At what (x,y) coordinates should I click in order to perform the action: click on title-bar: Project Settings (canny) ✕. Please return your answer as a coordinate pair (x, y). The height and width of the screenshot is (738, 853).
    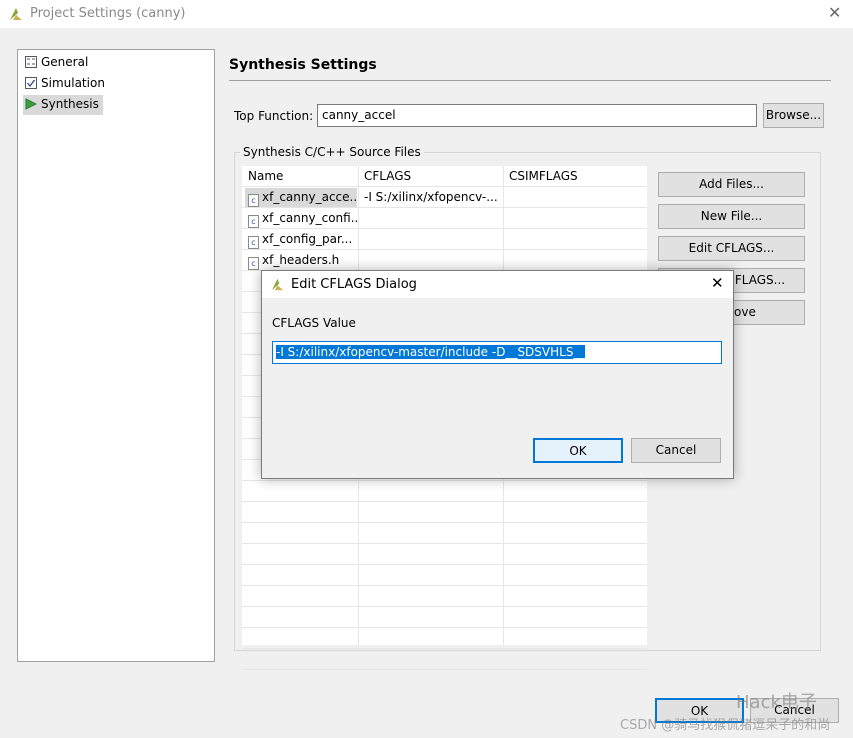
    Looking at the image, I should click on (426, 14).